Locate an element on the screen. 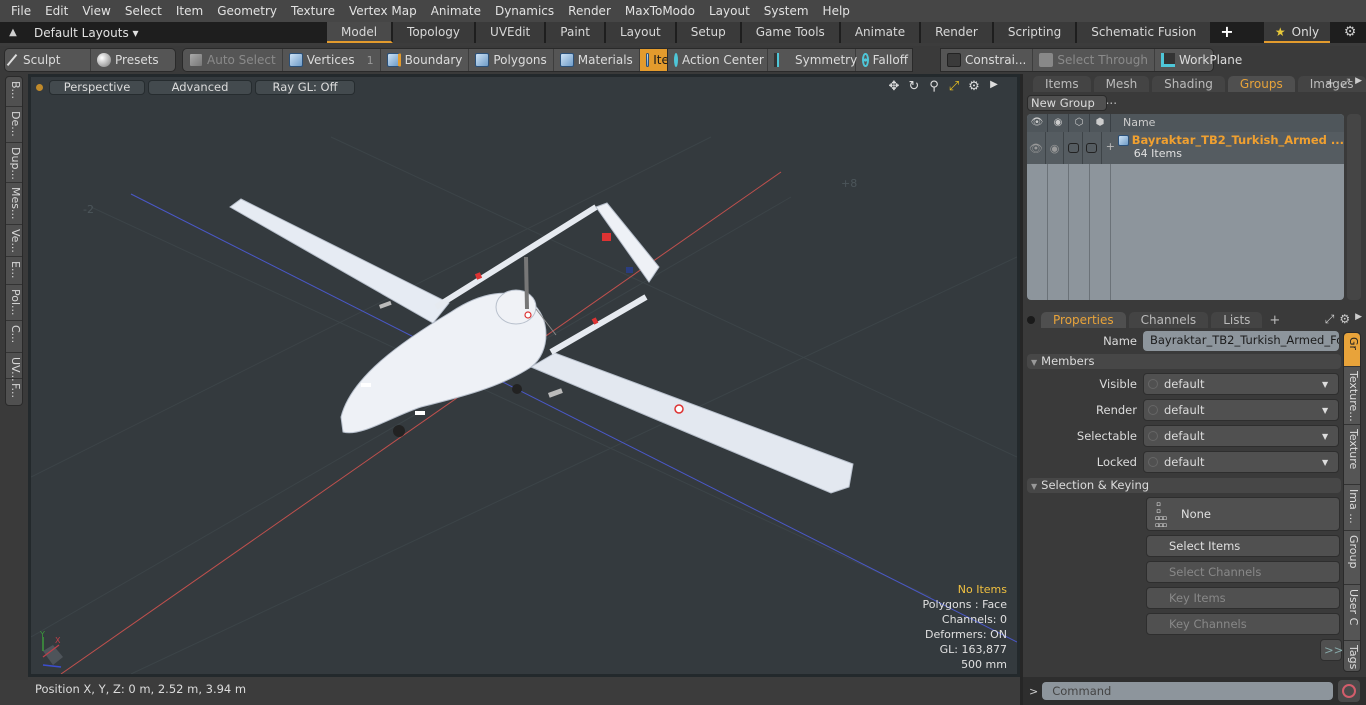  workplane-button: WorkPlane is located at coordinates (1201, 60).